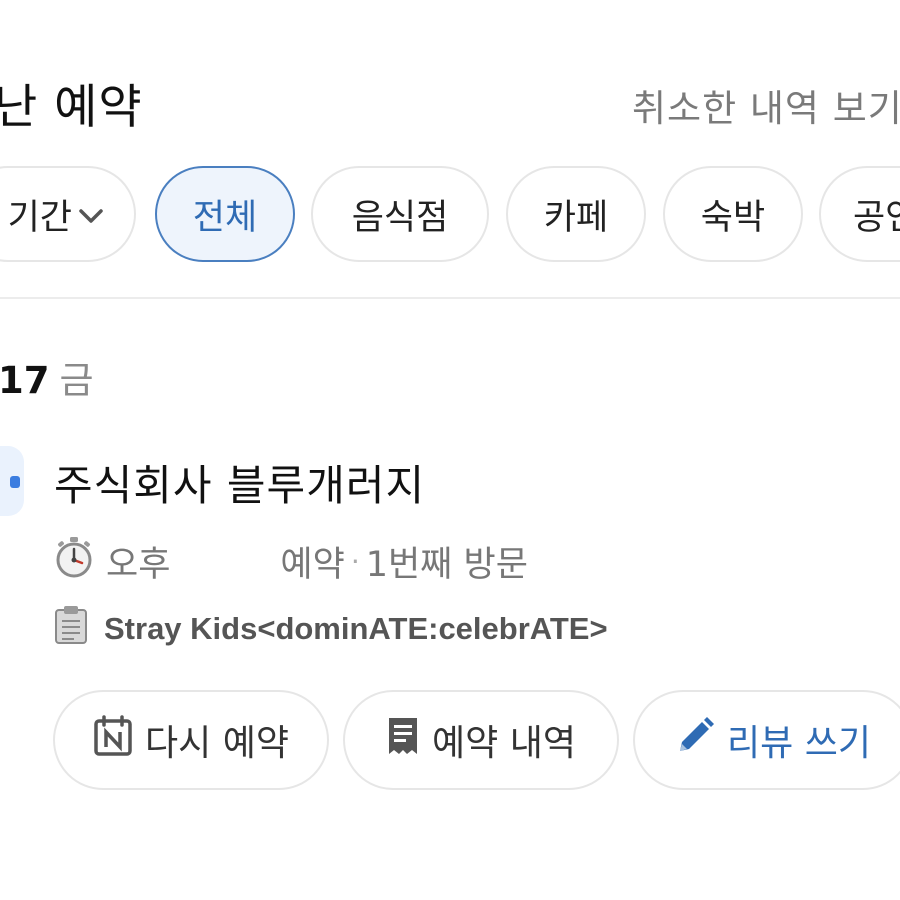 Image resolution: width=900 pixels, height=900 pixels. What do you see at coordinates (138, 564) in the screenshot?
I see `reservation-time: 오후` at bounding box center [138, 564].